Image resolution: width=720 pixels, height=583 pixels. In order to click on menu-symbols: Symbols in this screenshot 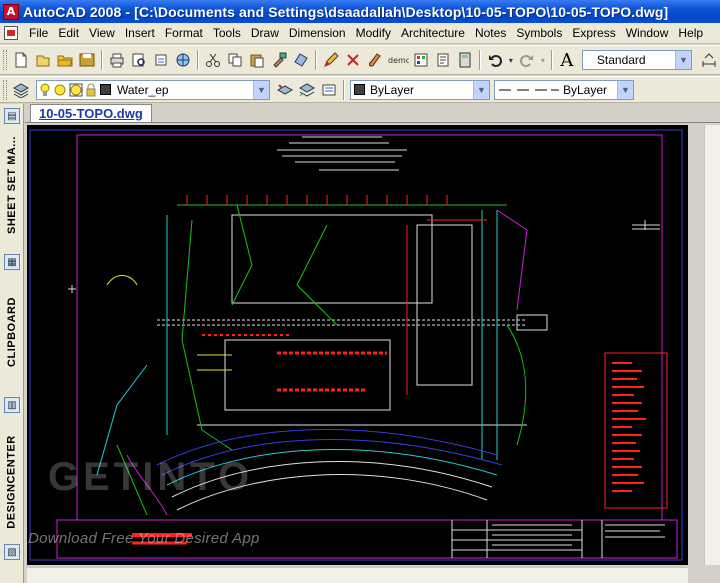, I will do `click(539, 33)`.